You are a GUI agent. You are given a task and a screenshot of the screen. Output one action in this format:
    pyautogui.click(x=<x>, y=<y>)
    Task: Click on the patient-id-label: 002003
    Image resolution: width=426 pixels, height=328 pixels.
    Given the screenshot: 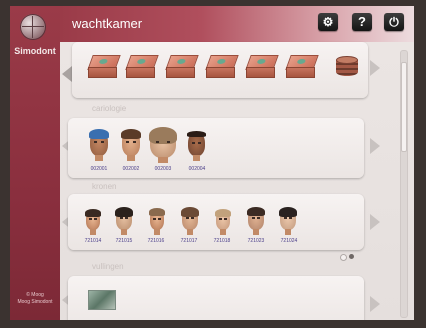 What is the action you would take?
    pyautogui.click(x=163, y=169)
    